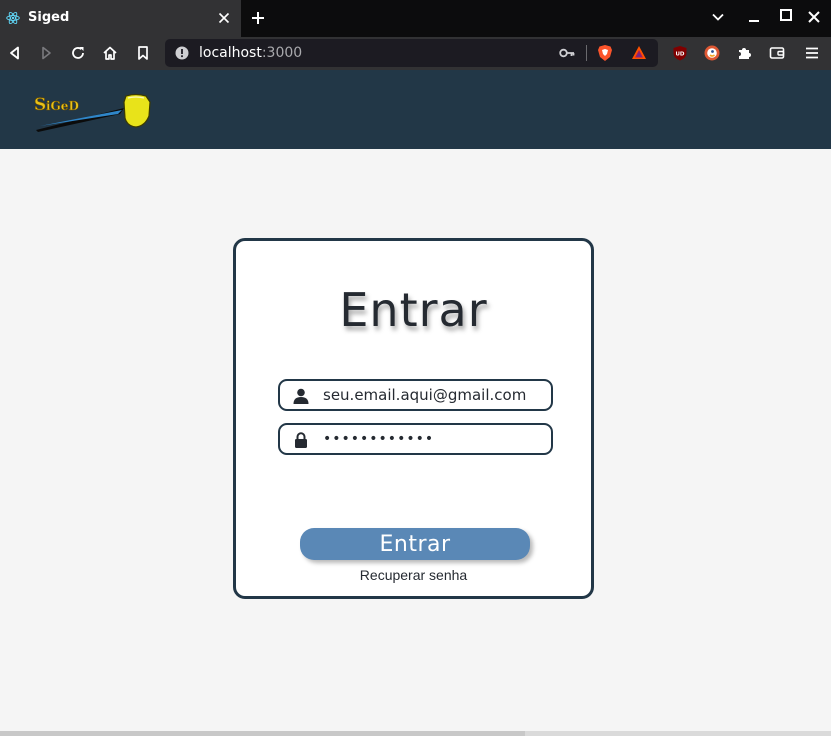 The height and width of the screenshot is (736, 831). Describe the element at coordinates (415, 18) in the screenshot. I see `tab-strip: Siged` at that location.